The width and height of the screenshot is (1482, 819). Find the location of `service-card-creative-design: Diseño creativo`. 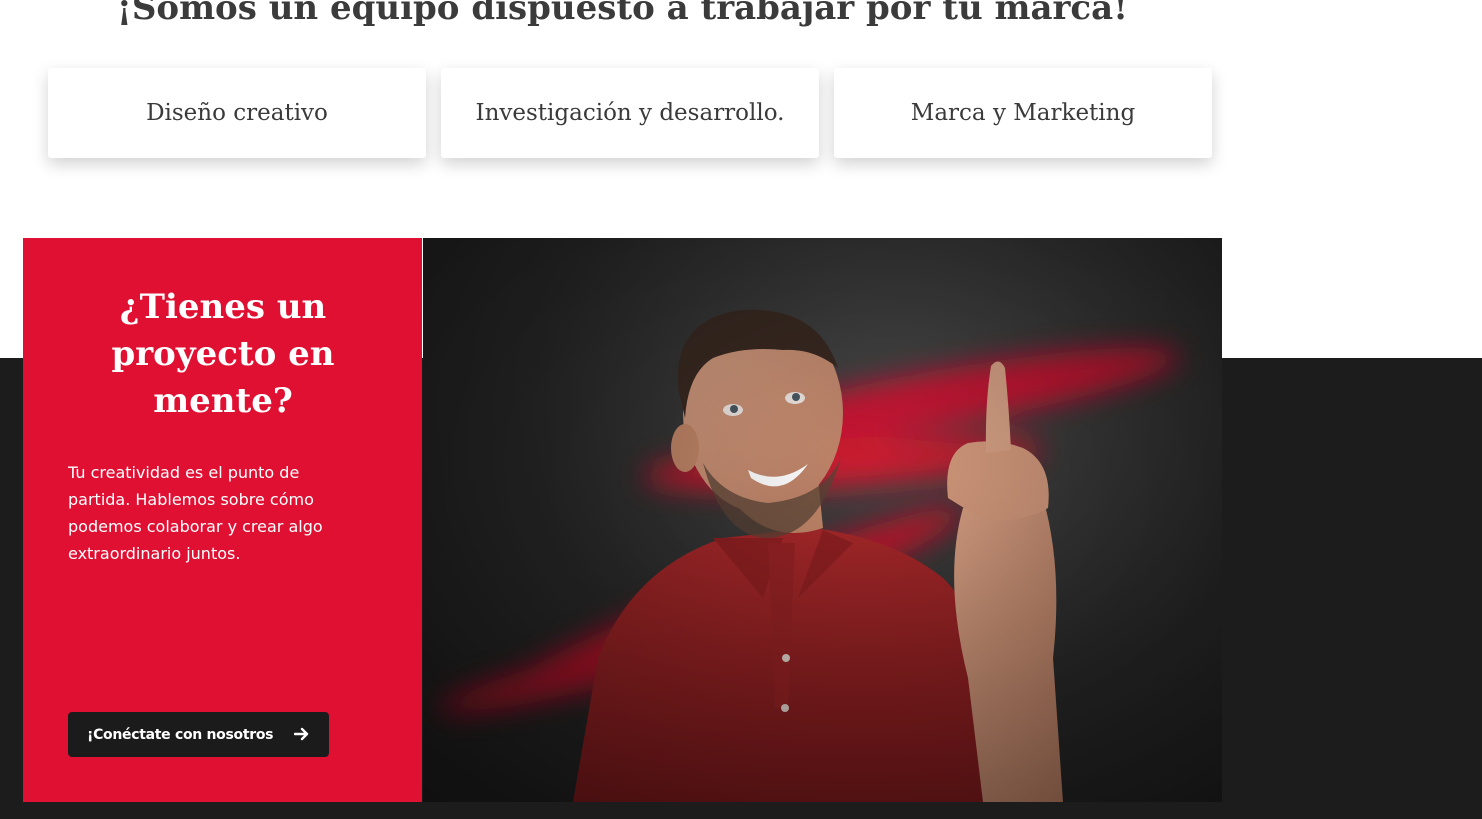

service-card-creative-design: Diseño creativo is located at coordinates (237, 113).